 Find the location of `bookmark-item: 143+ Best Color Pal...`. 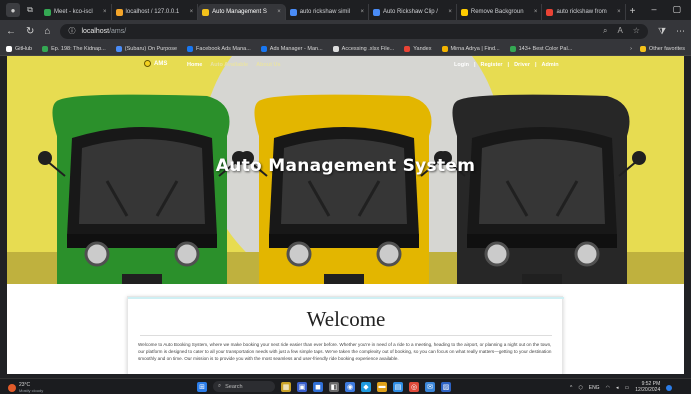

bookmark-item: 143+ Best Color Pal... is located at coordinates (541, 48).